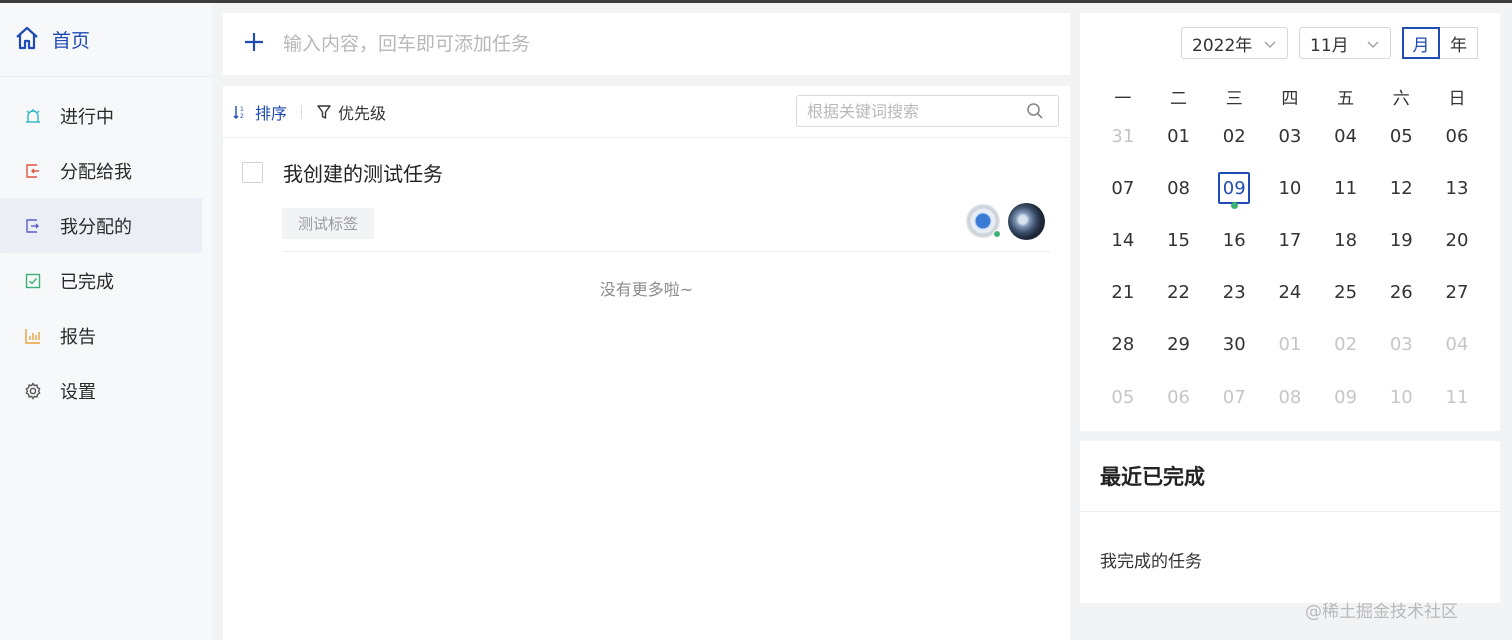 Image resolution: width=1512 pixels, height=640 pixels. Describe the element at coordinates (1401, 188) in the screenshot. I see `calendar-day: 12` at that location.